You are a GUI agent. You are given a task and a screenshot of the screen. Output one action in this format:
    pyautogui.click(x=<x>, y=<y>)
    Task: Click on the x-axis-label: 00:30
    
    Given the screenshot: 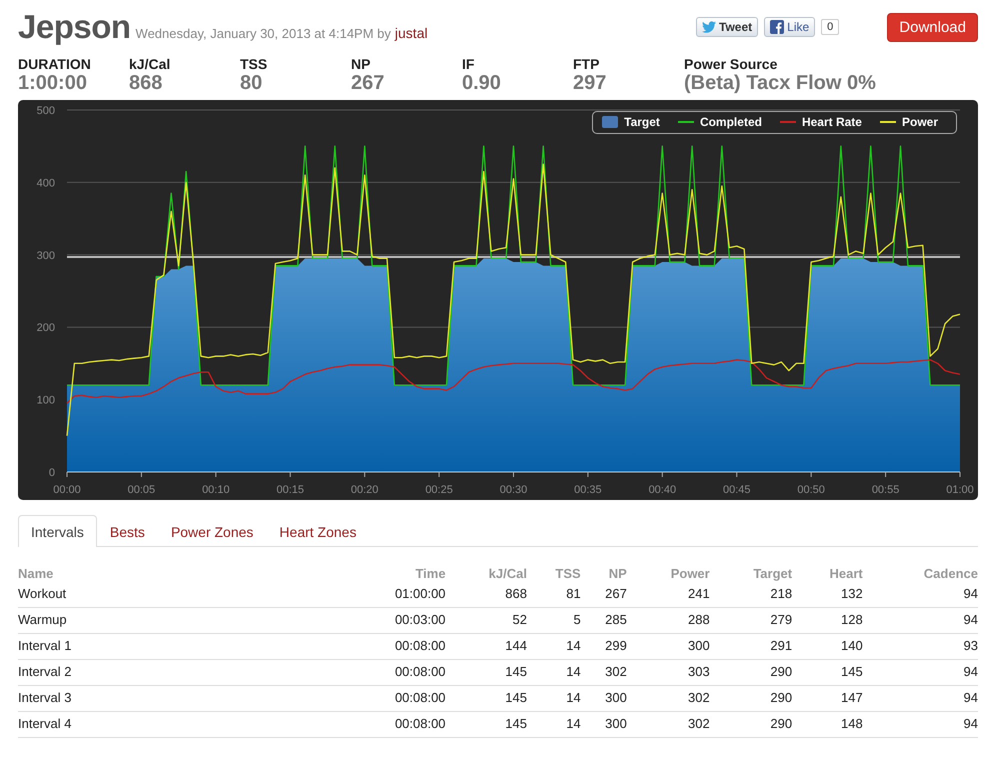 What is the action you would take?
    pyautogui.click(x=514, y=490)
    